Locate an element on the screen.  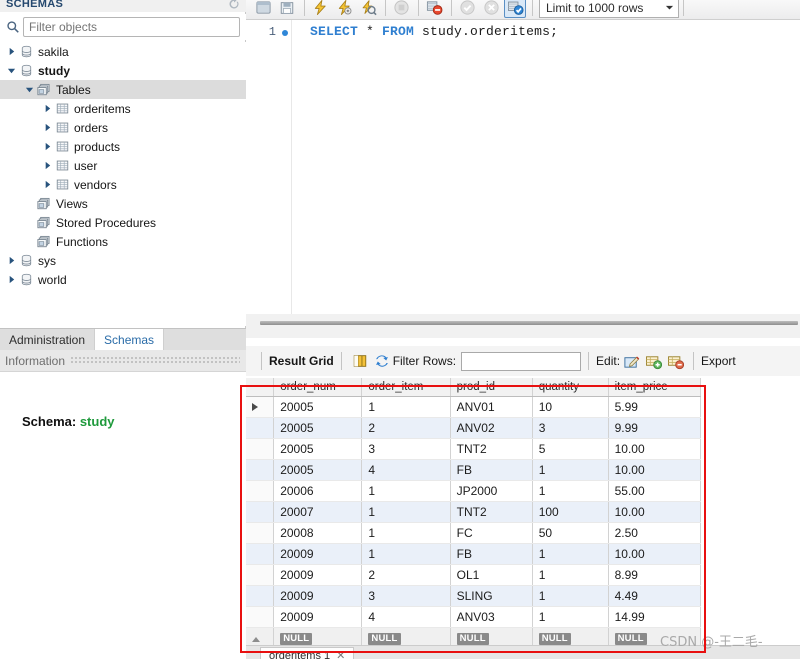
cell-order_item: 2 is located at coordinates (406, 575).